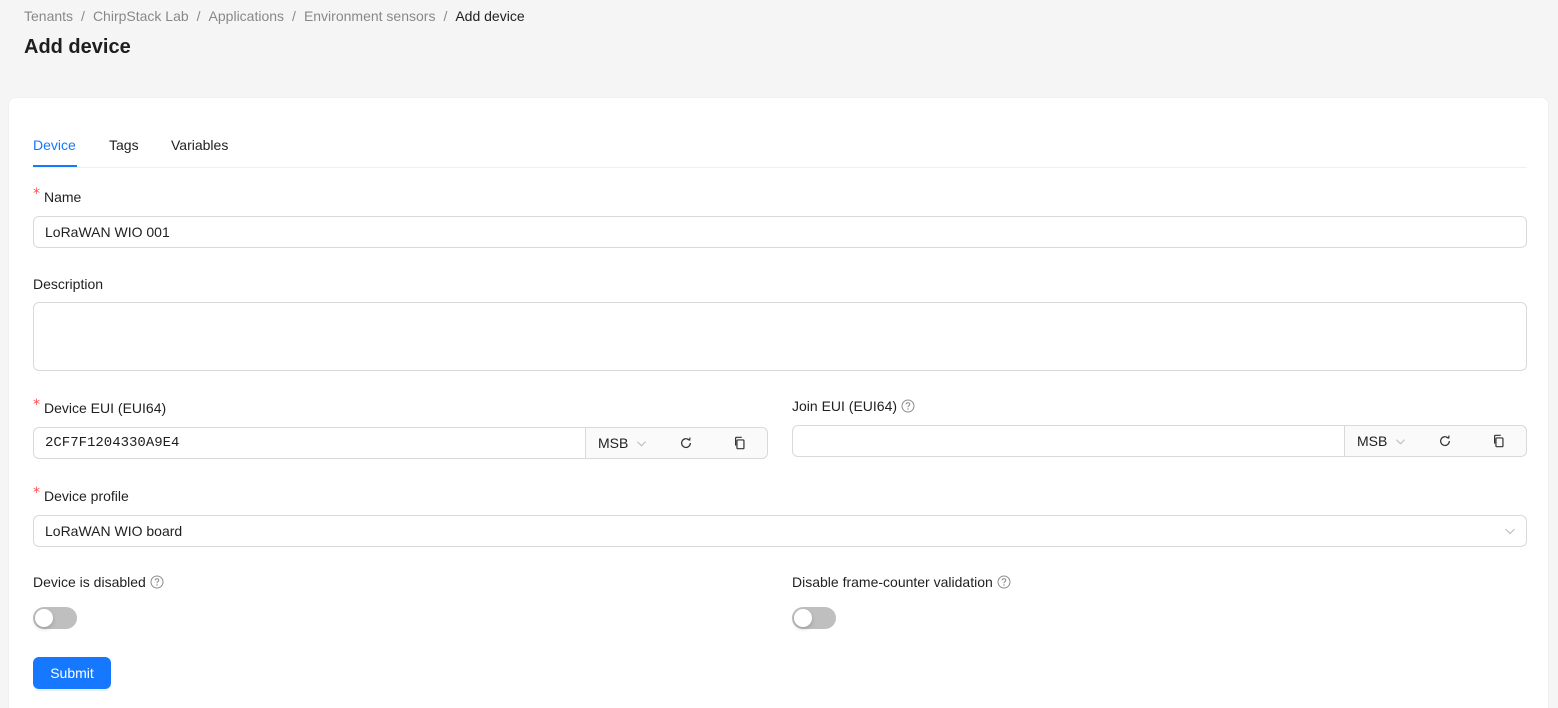  What do you see at coordinates (48, 16) in the screenshot?
I see `breadcrumb-tenants: Tenants` at bounding box center [48, 16].